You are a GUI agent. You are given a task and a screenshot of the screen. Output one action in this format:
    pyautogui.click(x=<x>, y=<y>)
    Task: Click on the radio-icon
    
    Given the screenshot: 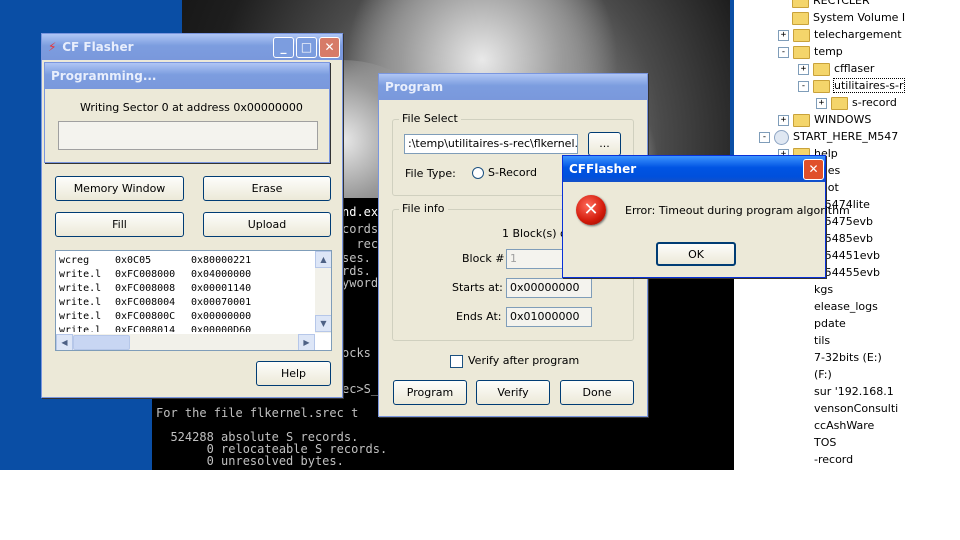 What is the action you would take?
    pyautogui.click(x=478, y=173)
    